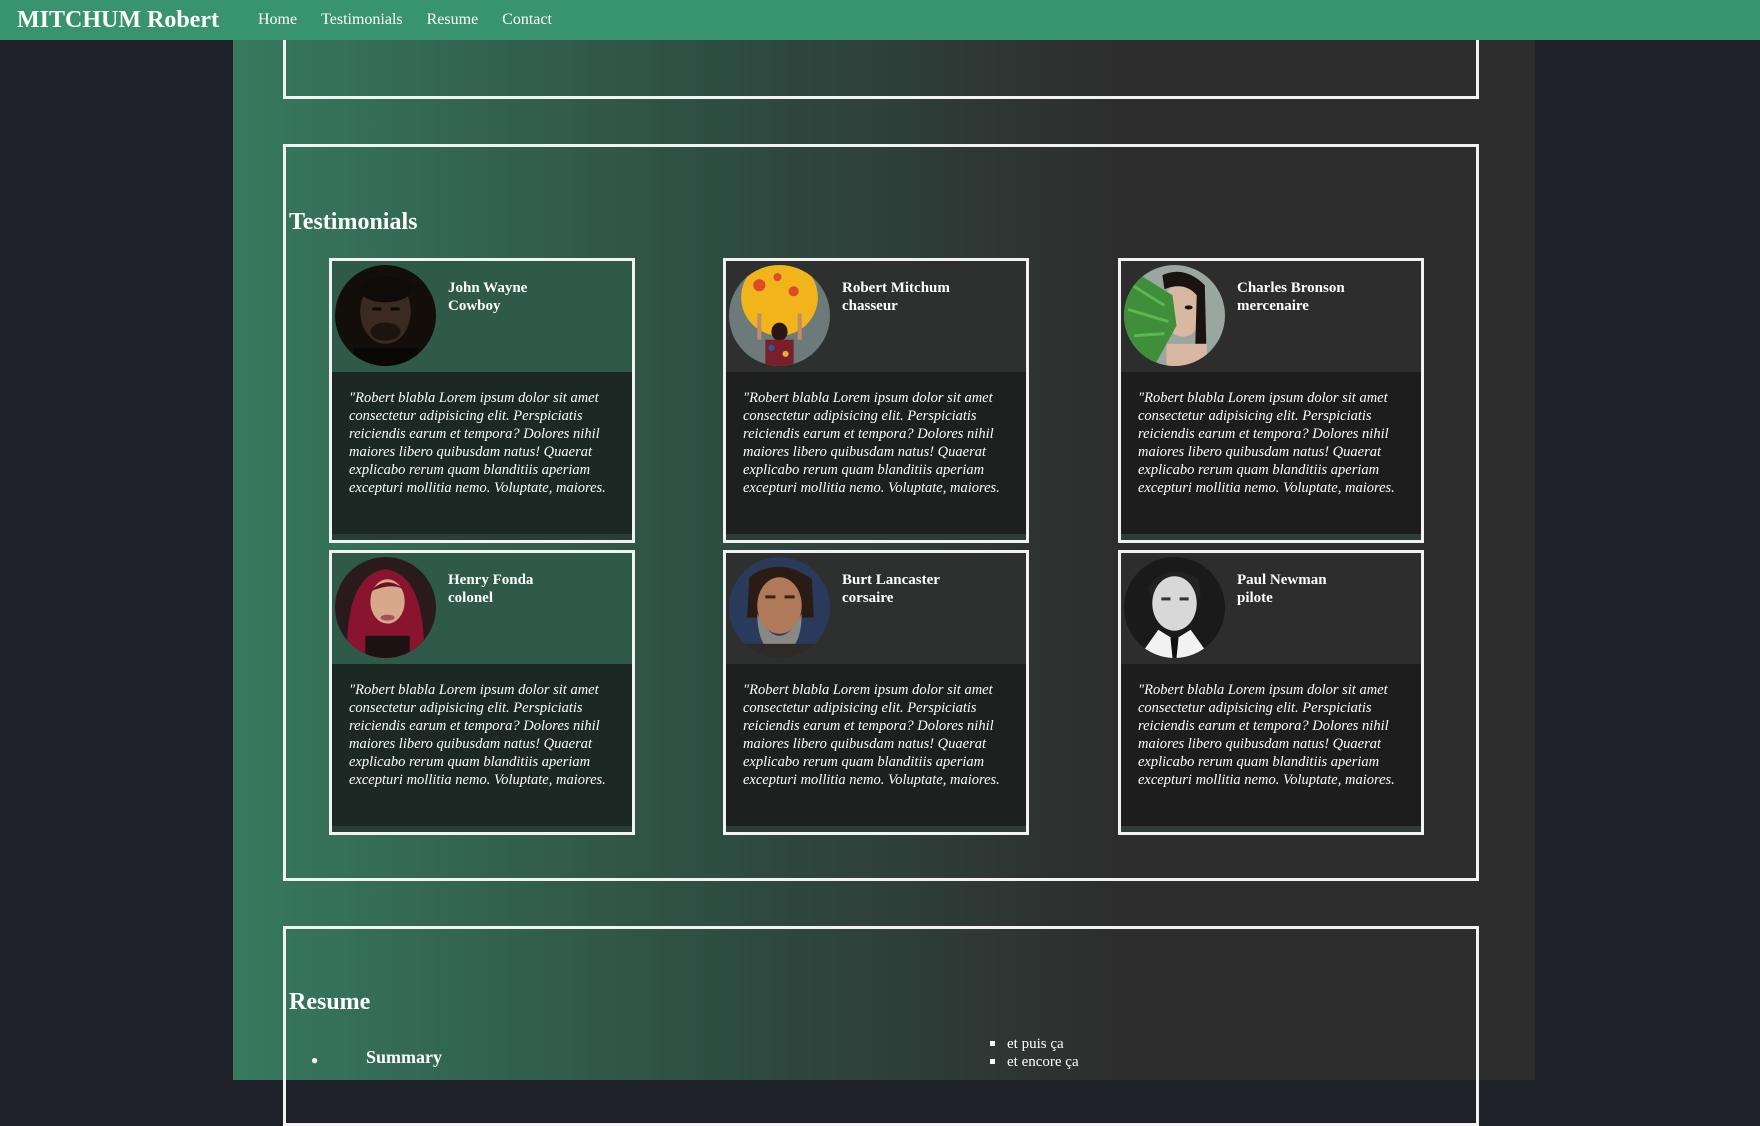 Image resolution: width=1760 pixels, height=1126 pixels. Describe the element at coordinates (876, 316) in the screenshot. I see `card-header: Robert Mitchum chasseur` at that location.